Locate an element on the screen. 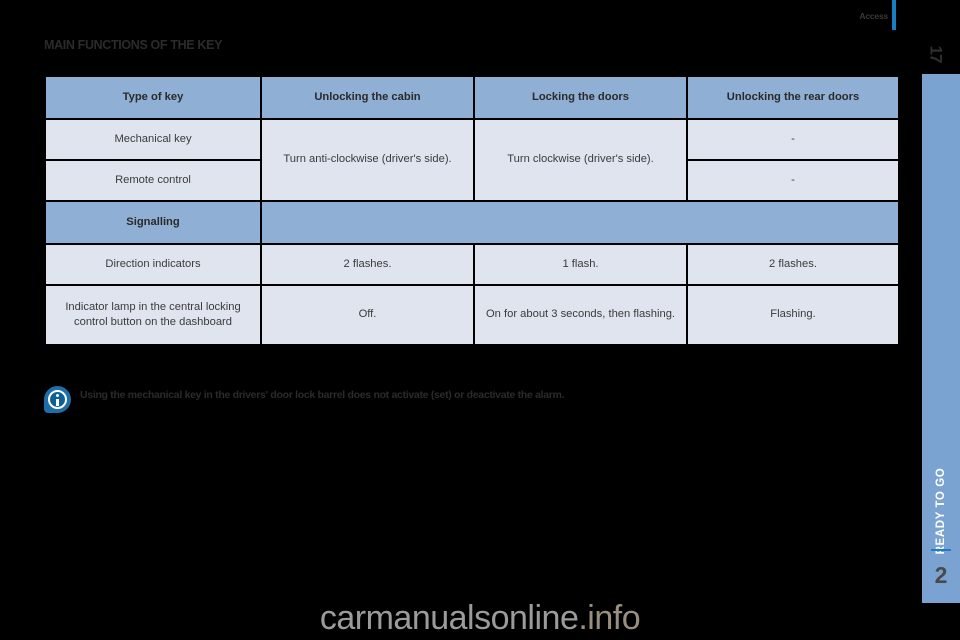 This screenshot has height=640, width=960. page-folio-number: 17 is located at coordinates (935, 54).